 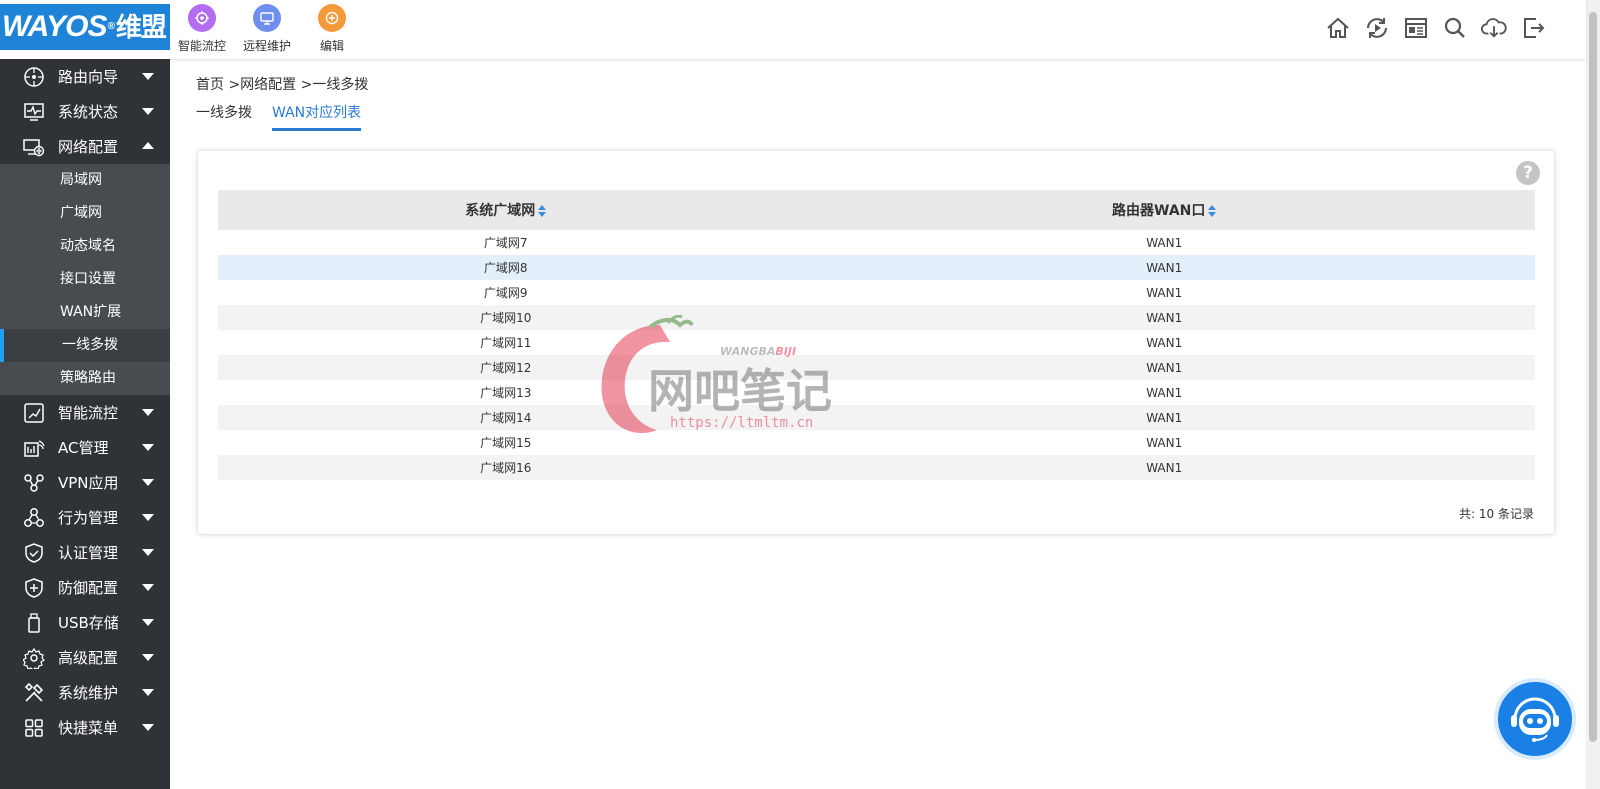 I want to click on quick-edit-button: 编辑, so click(x=332, y=29).